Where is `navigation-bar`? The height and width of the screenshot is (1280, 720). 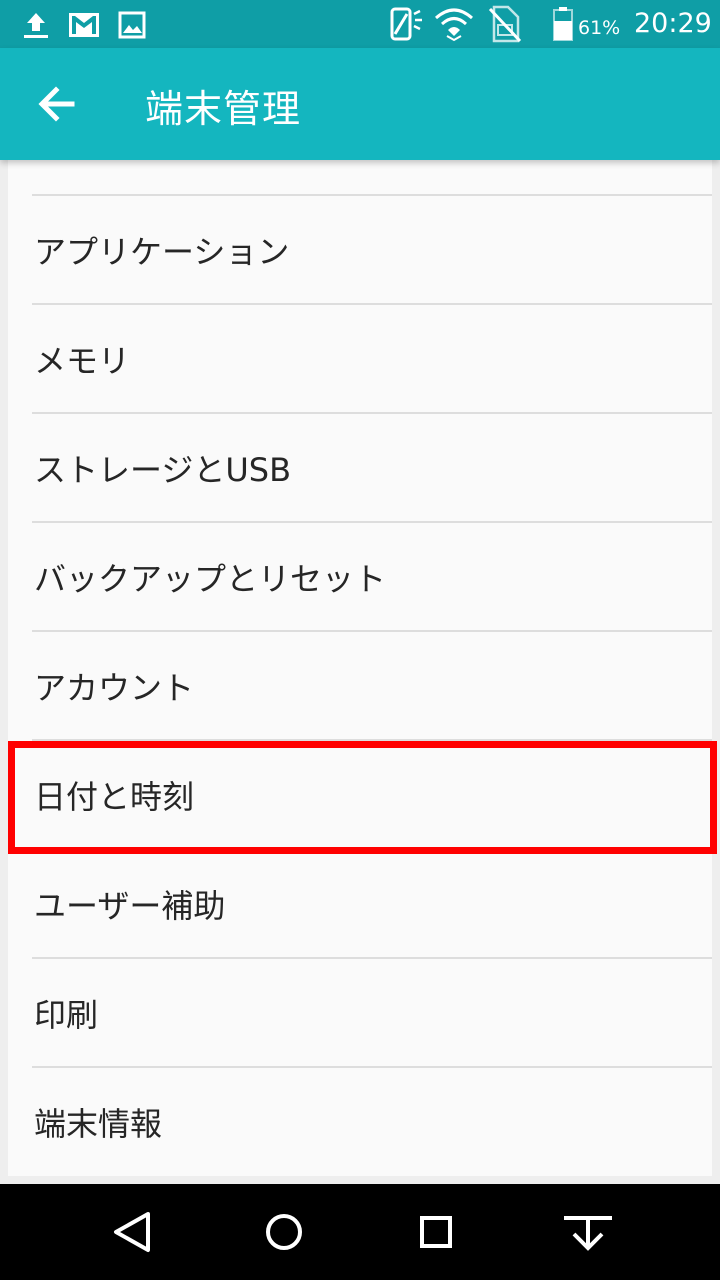 navigation-bar is located at coordinates (360, 1232).